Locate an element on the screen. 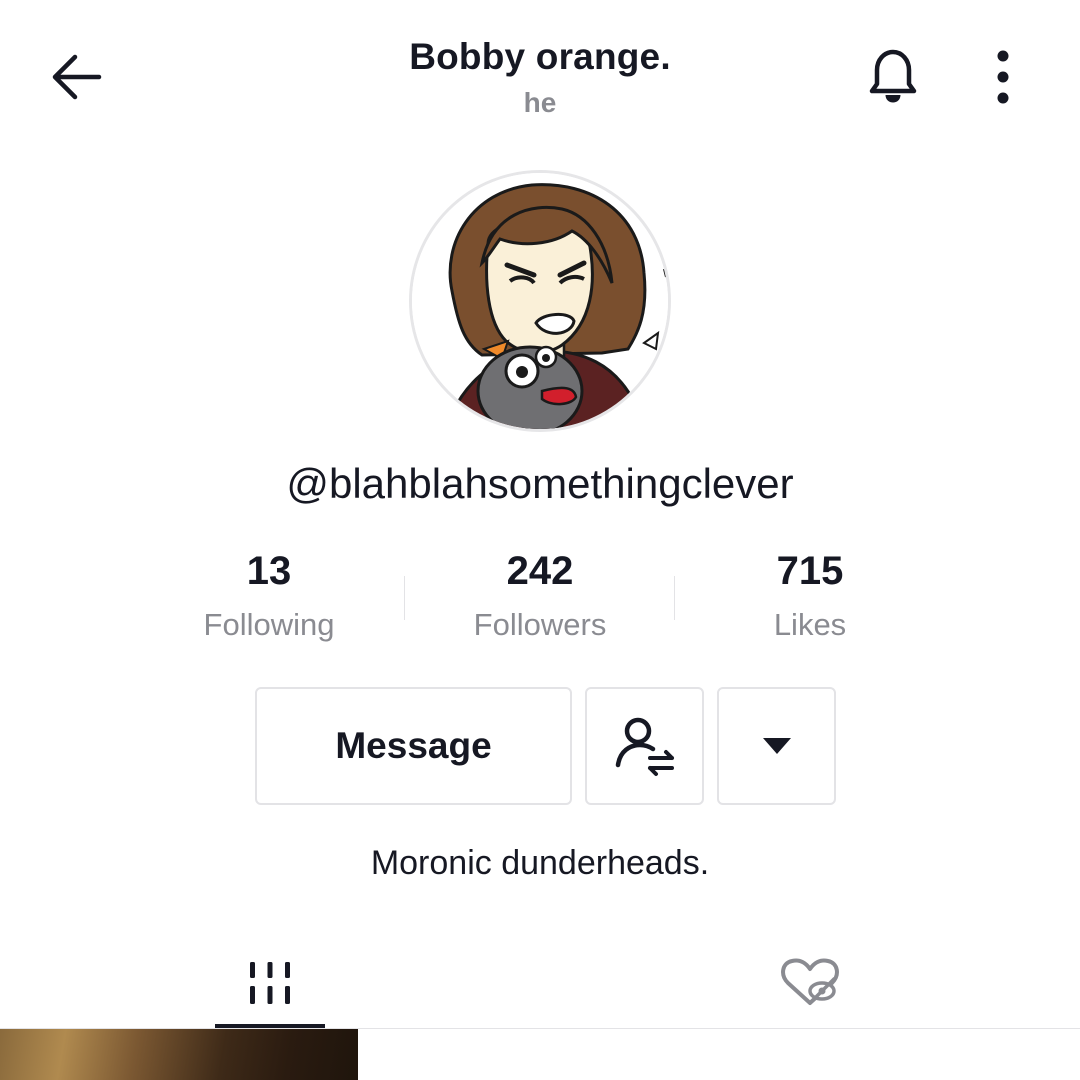  grid-bars-icon is located at coordinates (270, 983).